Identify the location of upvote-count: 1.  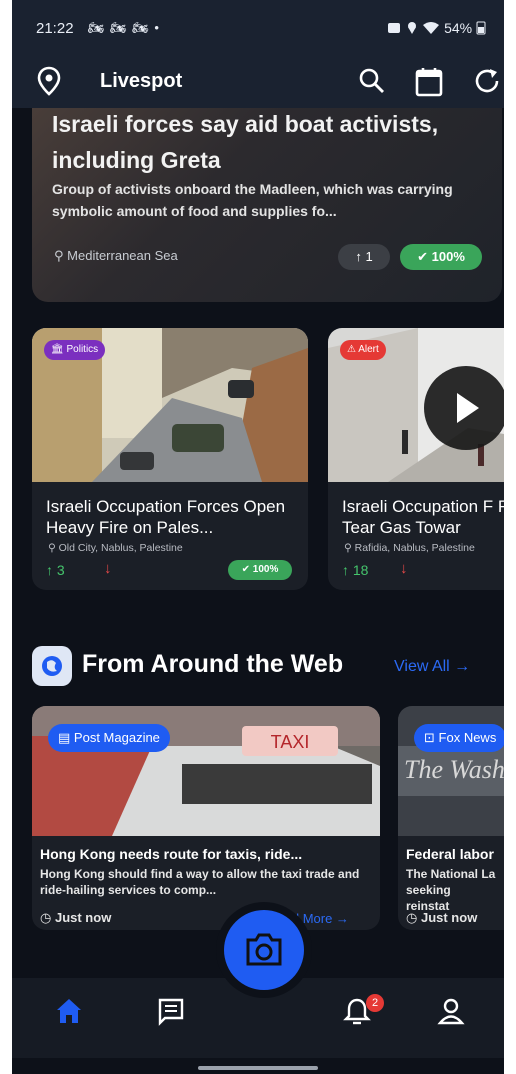
(369, 256).